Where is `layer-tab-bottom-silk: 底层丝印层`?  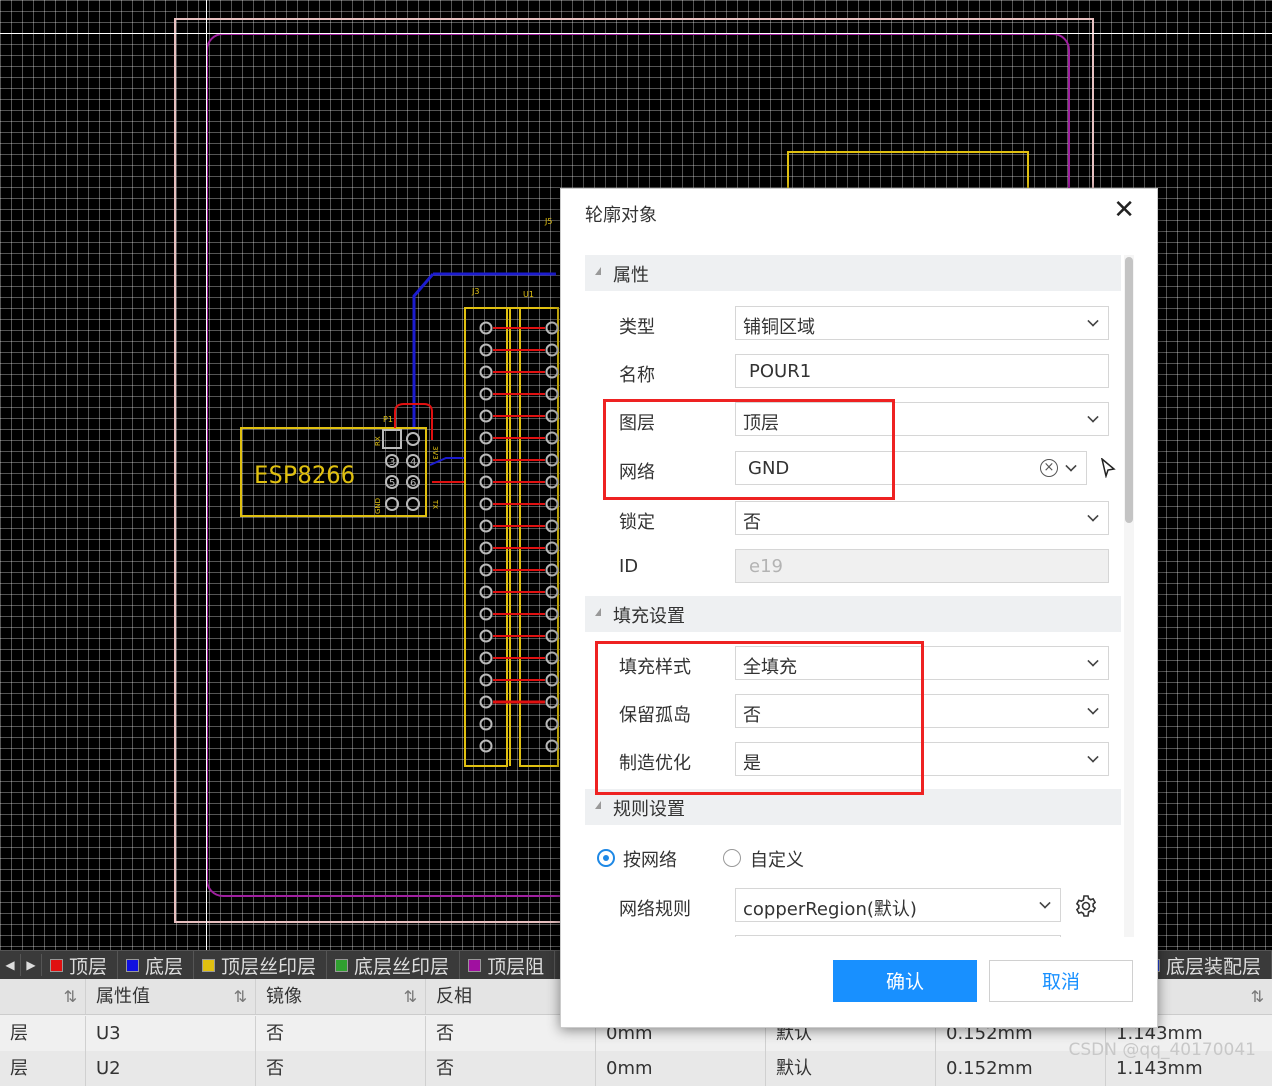
layer-tab-bottom-silk: 底层丝印层 is located at coordinates (394, 965).